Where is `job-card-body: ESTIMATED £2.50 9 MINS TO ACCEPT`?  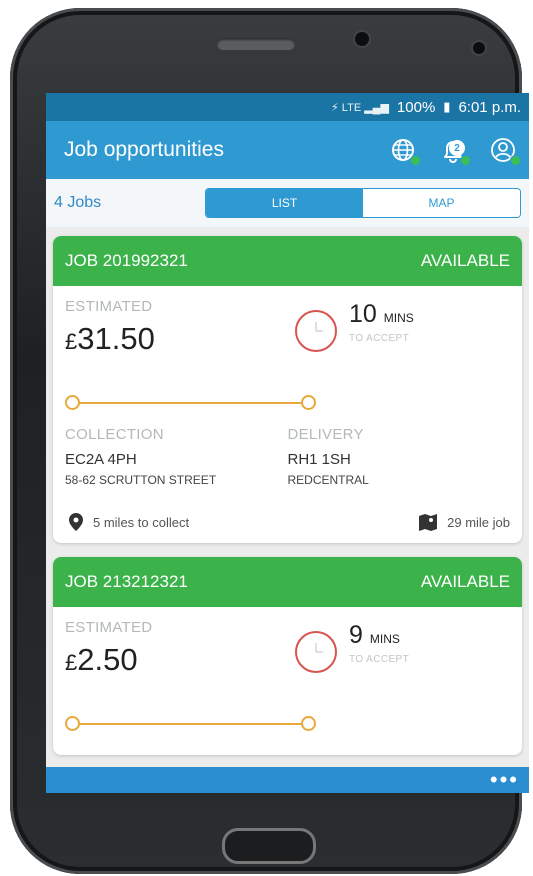 job-card-body: ESTIMATED £2.50 9 MINS TO ACCEPT is located at coordinates (287, 681).